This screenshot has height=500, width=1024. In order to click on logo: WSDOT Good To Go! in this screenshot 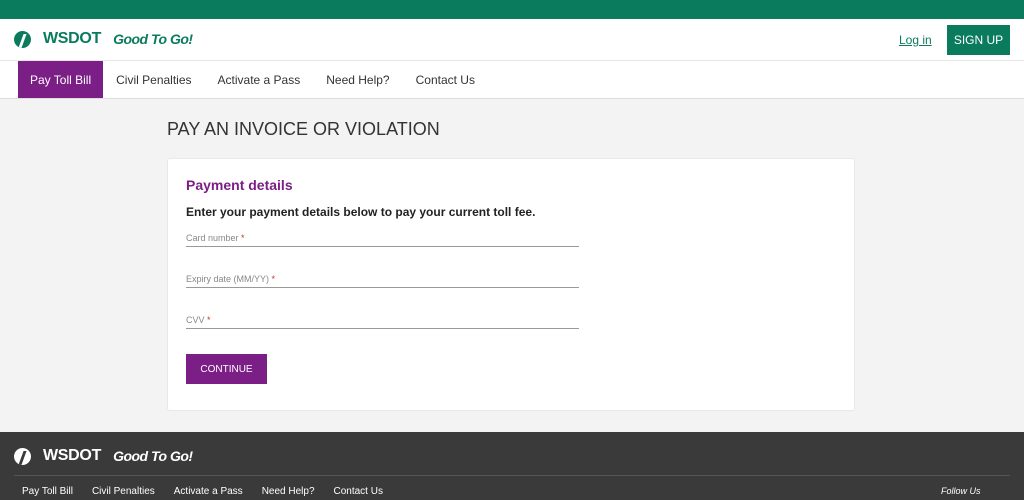, I will do `click(103, 39)`.